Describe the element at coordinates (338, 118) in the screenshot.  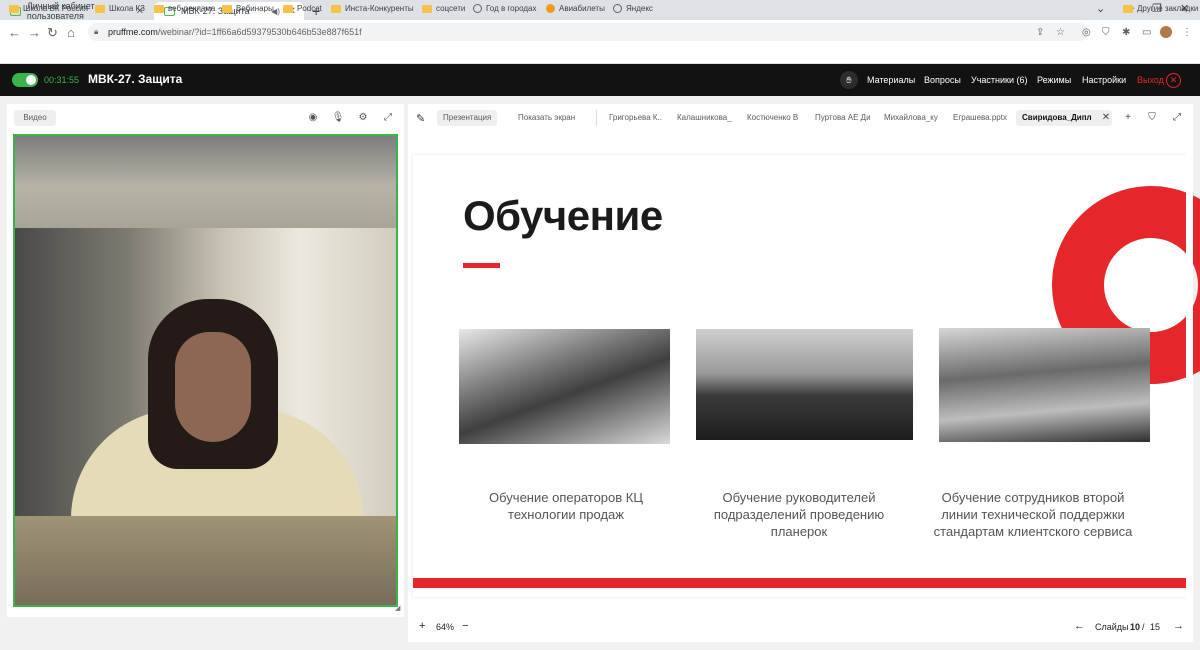
I see `microphone-icon: 🎙︎` at that location.